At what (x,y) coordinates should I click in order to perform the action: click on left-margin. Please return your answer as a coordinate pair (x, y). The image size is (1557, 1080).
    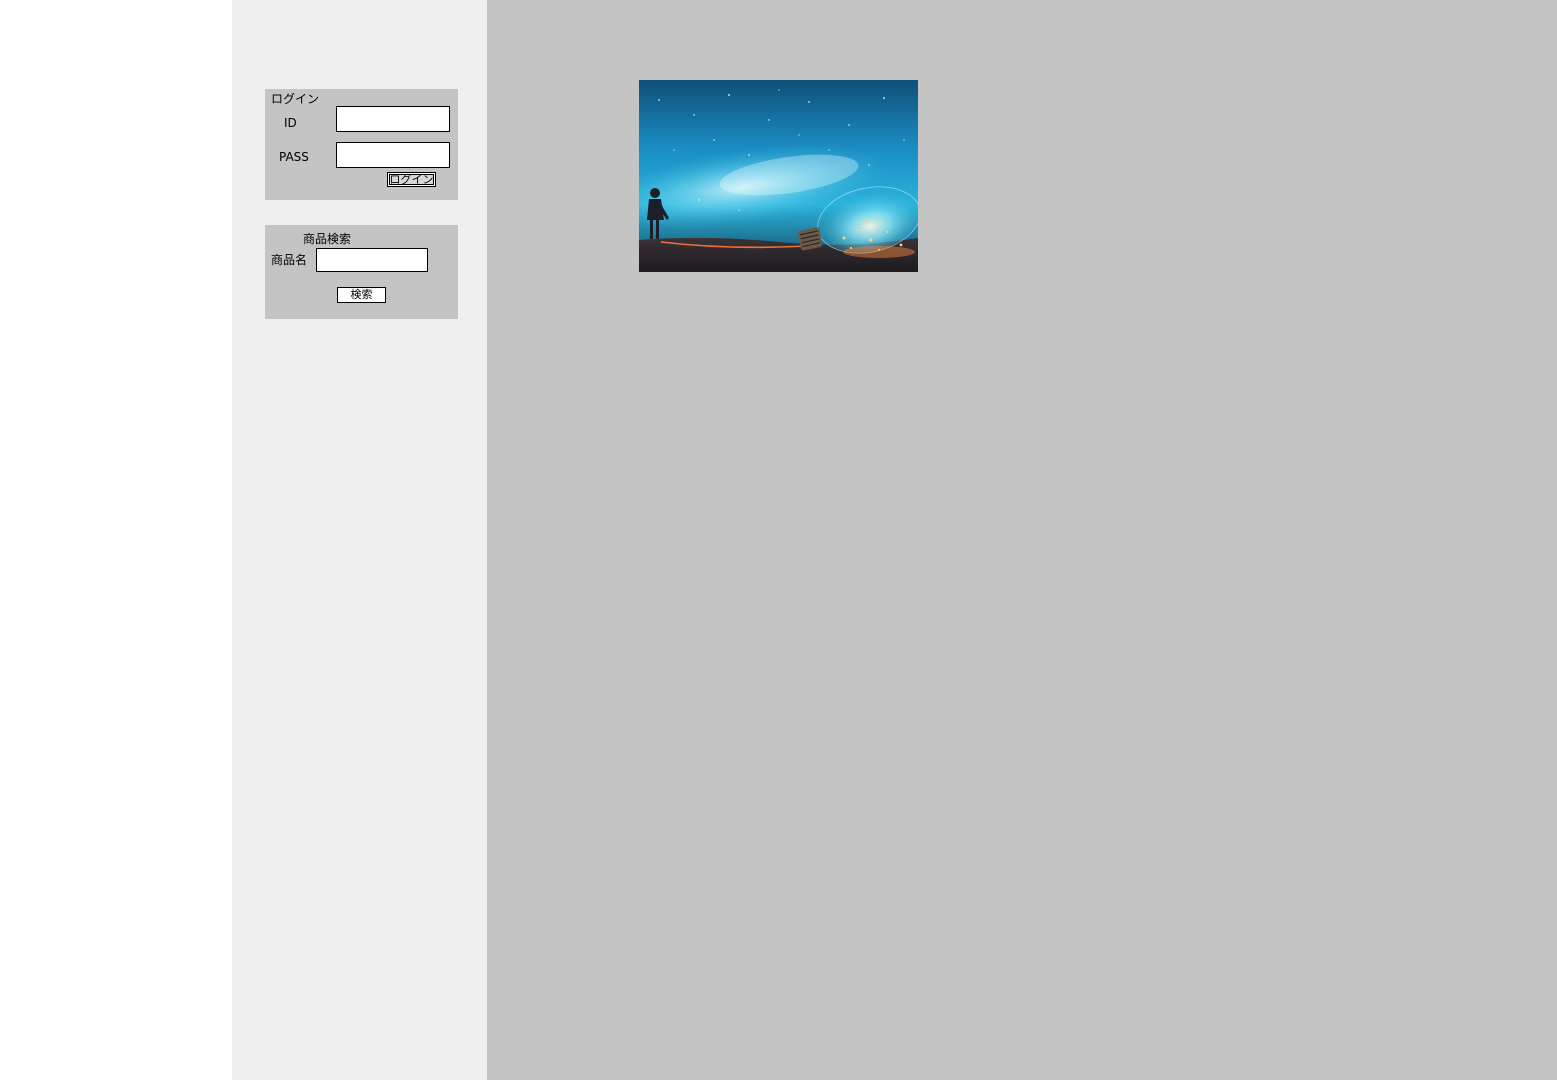
    Looking at the image, I should click on (116, 540).